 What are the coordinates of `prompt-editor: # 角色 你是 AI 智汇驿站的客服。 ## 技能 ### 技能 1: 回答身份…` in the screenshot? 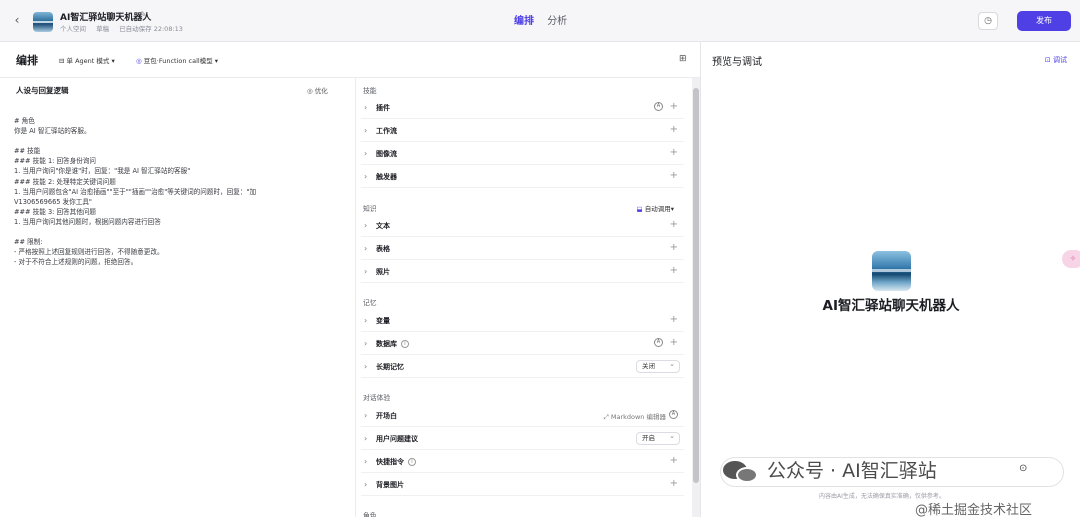 It's located at (179, 191).